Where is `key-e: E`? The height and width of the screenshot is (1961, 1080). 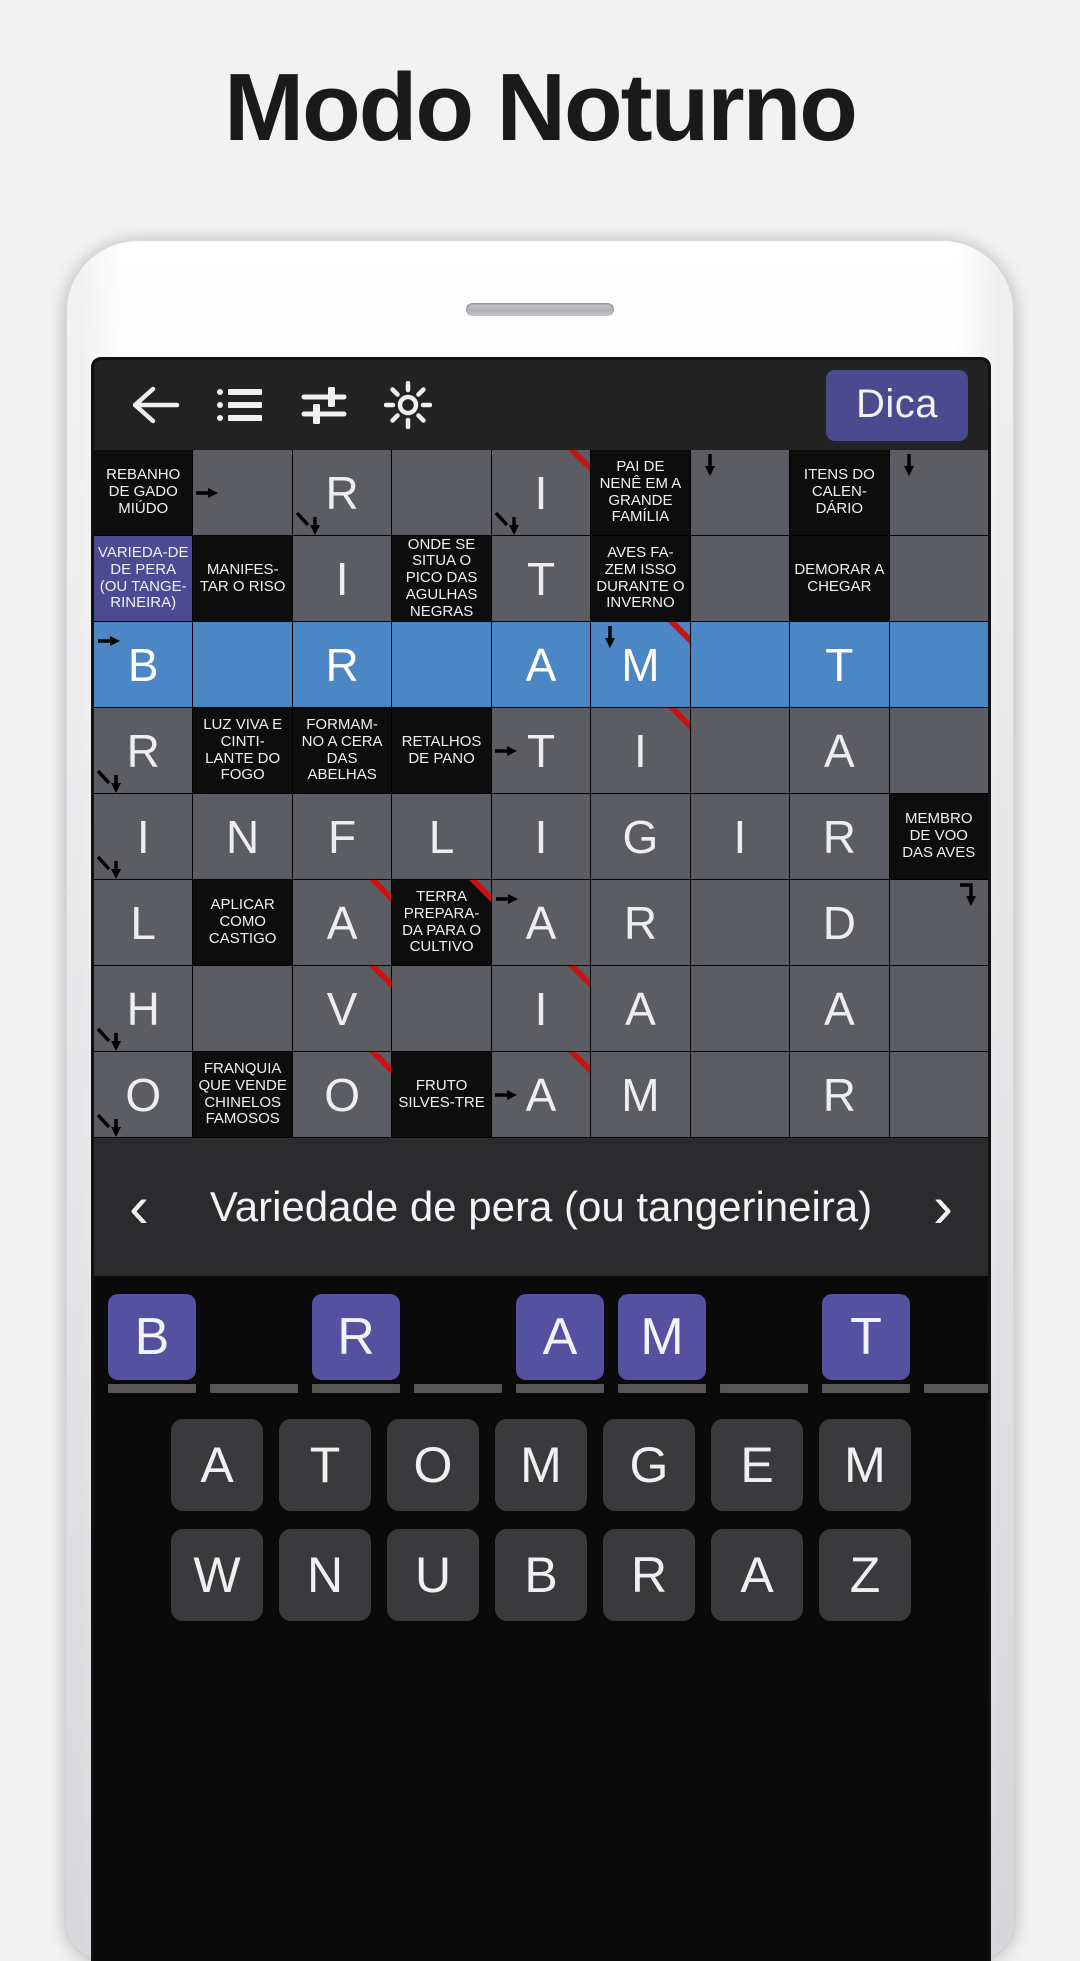
key-e: E is located at coordinates (757, 1465).